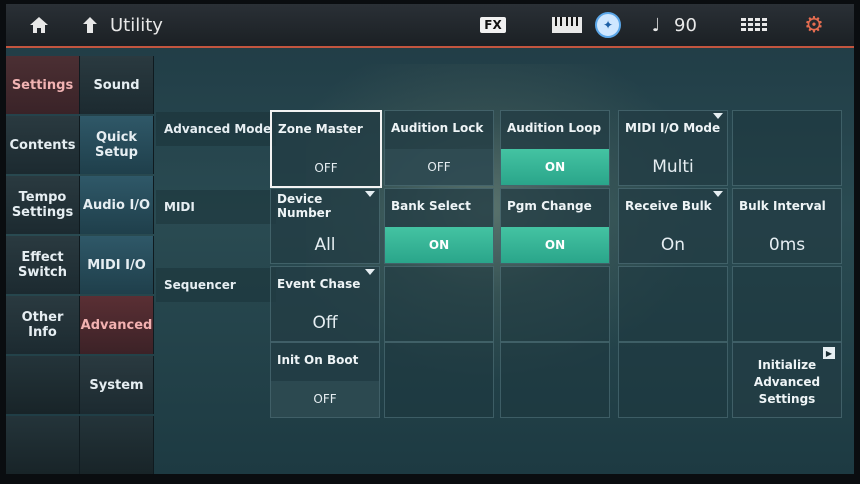 This screenshot has width=860, height=484. I want to click on event-chase-cell: Event Chase Off, so click(325, 304).